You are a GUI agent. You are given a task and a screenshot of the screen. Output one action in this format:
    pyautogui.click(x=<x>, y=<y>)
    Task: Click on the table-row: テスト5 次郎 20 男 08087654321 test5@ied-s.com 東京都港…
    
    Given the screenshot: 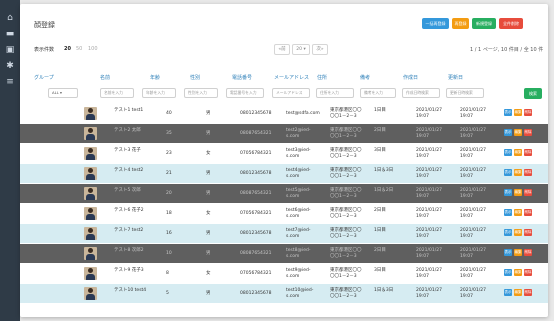 What is the action you would take?
    pyautogui.click(x=284, y=193)
    